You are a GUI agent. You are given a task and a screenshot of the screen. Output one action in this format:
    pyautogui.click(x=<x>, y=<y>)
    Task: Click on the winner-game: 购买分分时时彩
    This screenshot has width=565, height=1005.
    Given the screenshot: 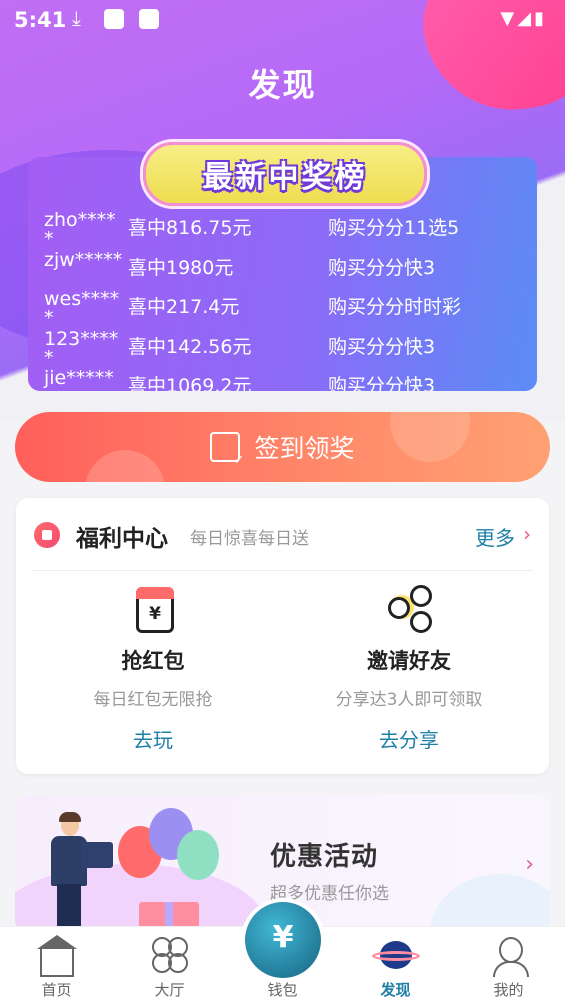 What is the action you would take?
    pyautogui.click(x=395, y=307)
    